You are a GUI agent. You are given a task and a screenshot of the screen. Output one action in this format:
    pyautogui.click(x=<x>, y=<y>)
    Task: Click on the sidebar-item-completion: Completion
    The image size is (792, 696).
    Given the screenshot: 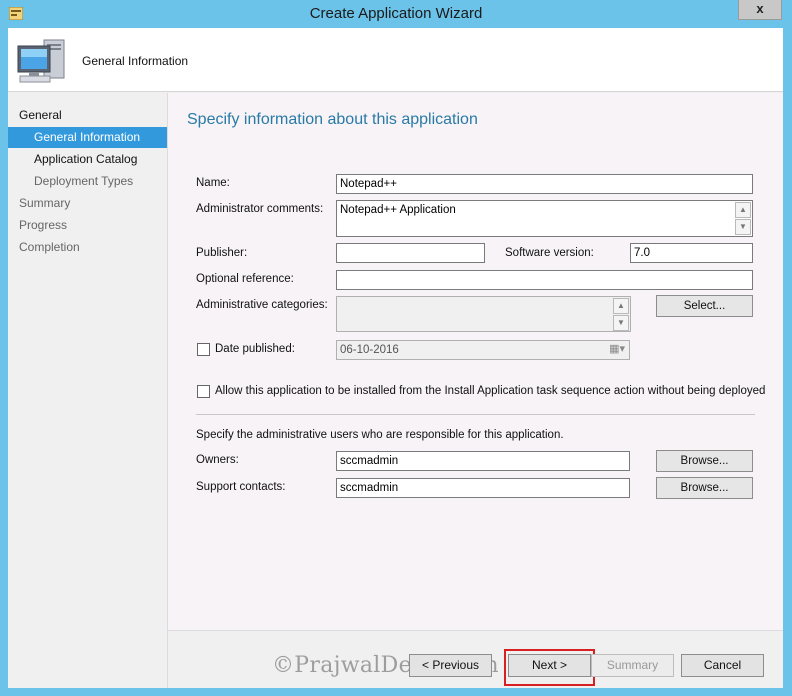 What is the action you would take?
    pyautogui.click(x=87, y=247)
    